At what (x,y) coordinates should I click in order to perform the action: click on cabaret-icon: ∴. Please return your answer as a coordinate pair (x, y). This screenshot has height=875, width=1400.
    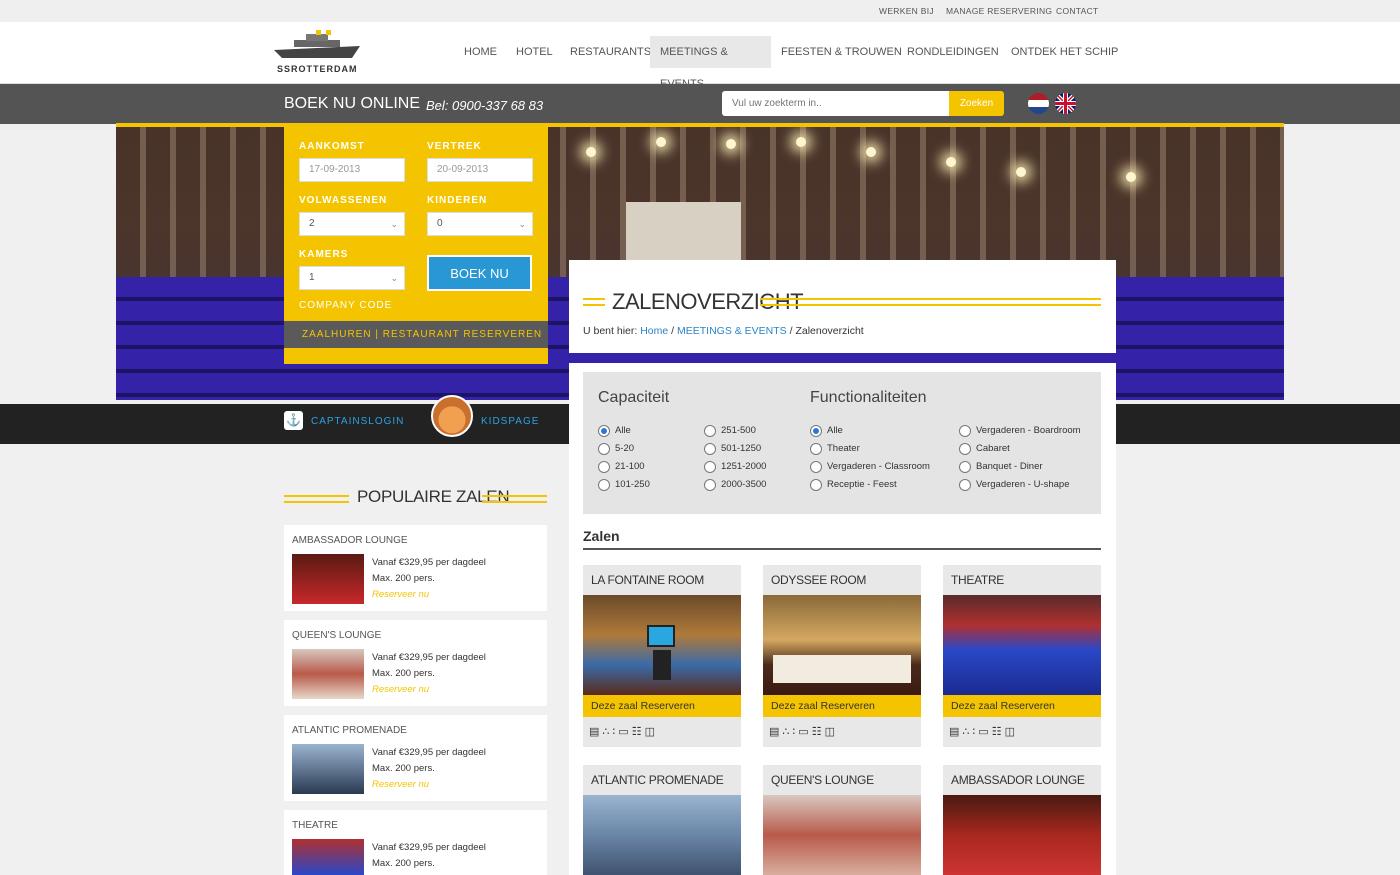
    Looking at the image, I should click on (787, 732).